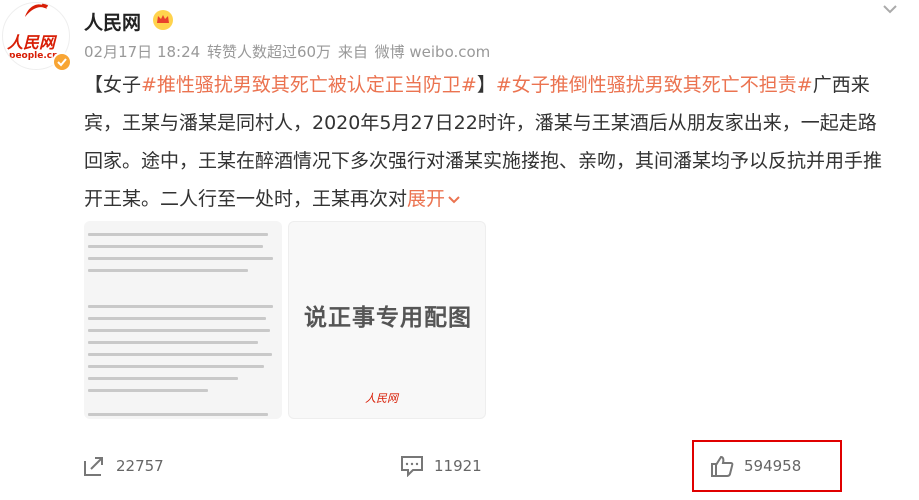 Image resolution: width=919 pixels, height=500 pixels. Describe the element at coordinates (93, 466) in the screenshot. I see `repost-icon` at that location.